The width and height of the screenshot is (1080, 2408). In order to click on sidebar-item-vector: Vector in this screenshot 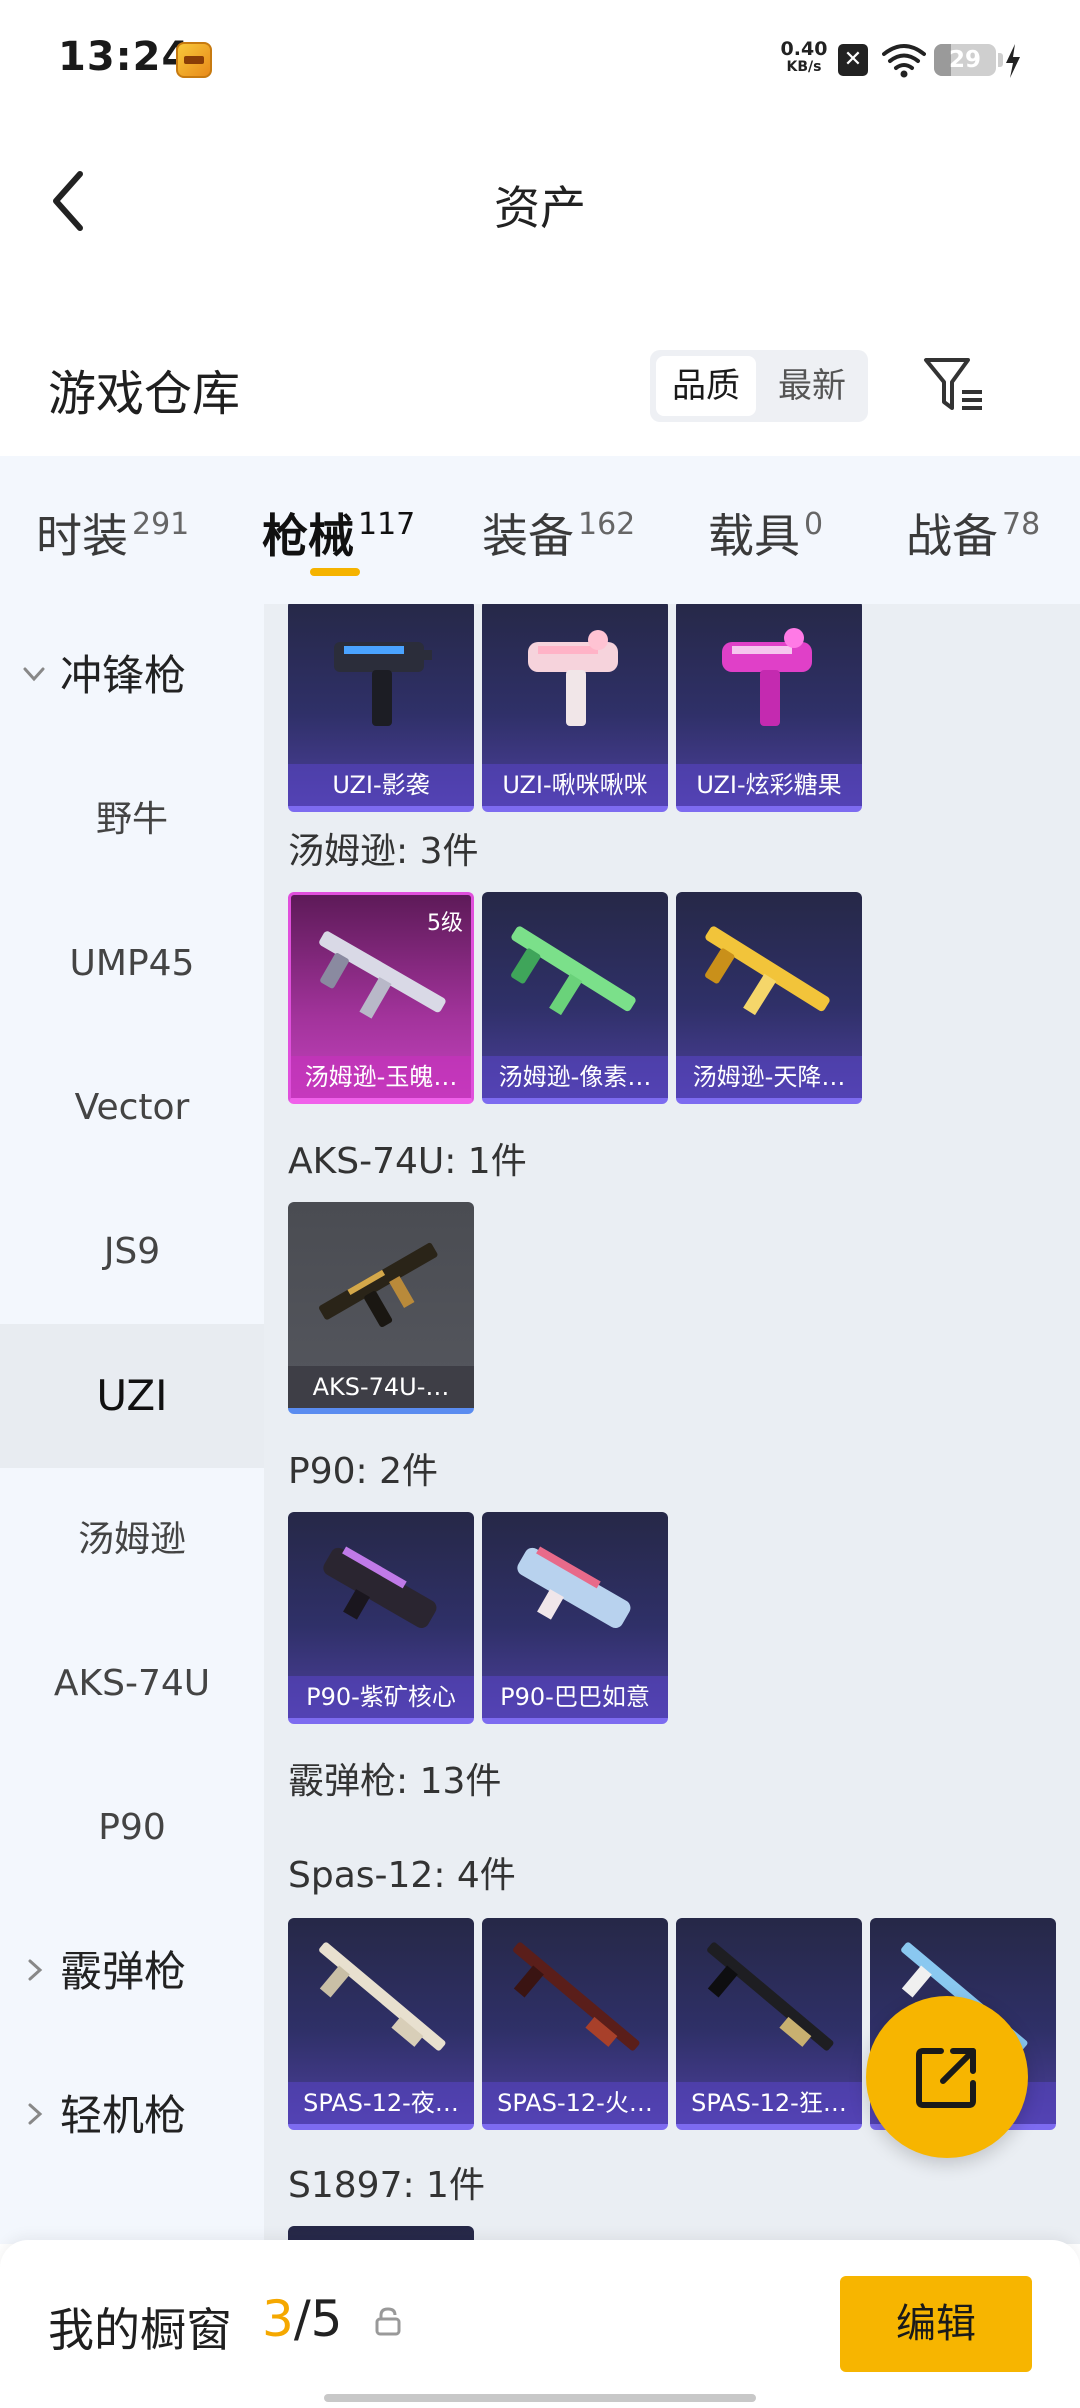, I will do `click(132, 1108)`.